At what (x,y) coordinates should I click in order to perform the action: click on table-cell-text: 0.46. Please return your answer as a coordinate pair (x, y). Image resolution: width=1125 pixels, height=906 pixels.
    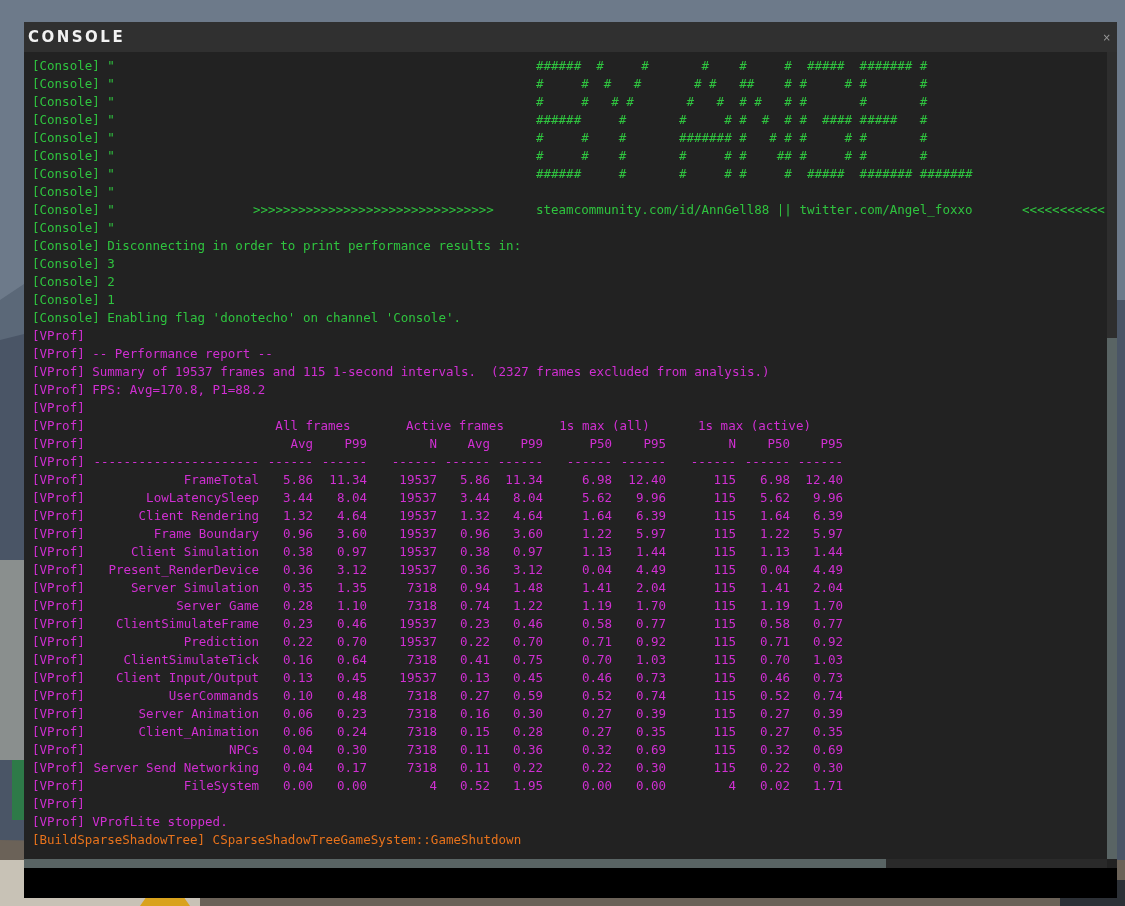
    Looking at the image, I should click on (596, 678).